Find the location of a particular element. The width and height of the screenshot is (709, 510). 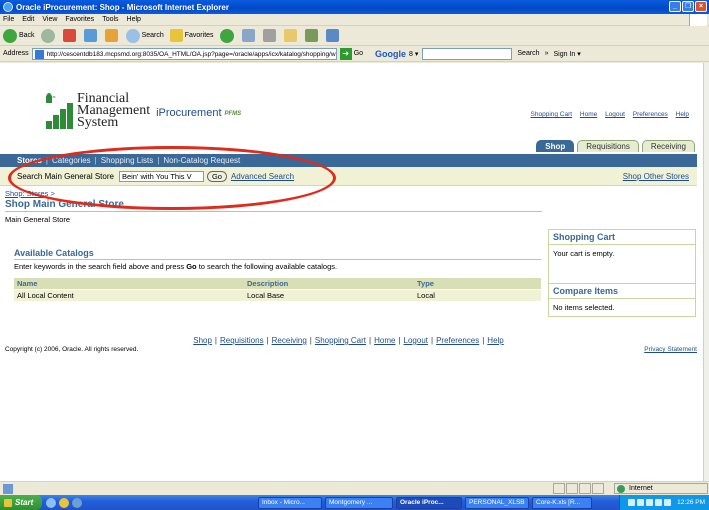

research-icon is located at coordinates (311, 35).